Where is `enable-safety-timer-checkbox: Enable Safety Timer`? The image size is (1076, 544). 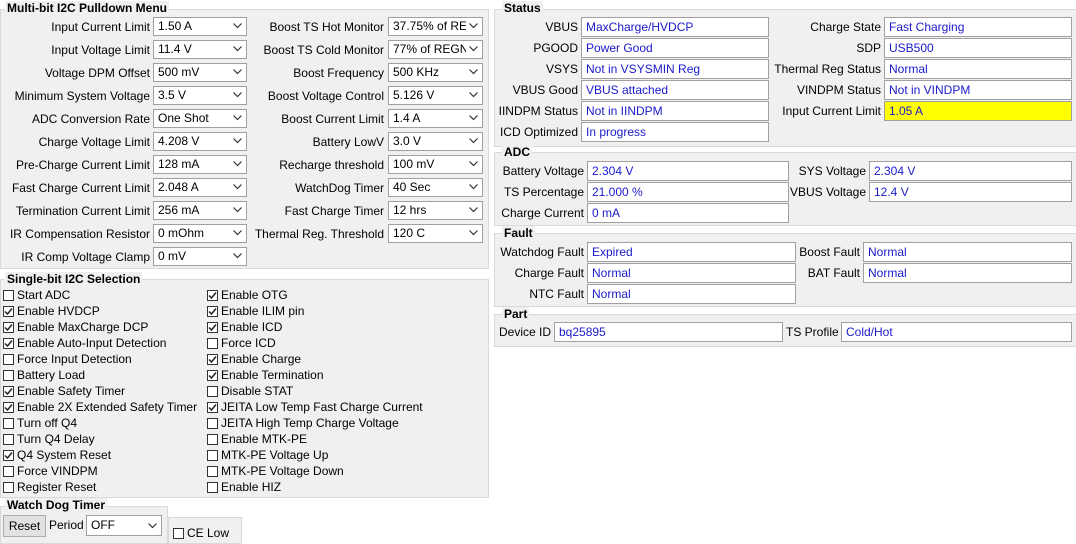
enable-safety-timer-checkbox: Enable Safety Timer is located at coordinates (64, 391).